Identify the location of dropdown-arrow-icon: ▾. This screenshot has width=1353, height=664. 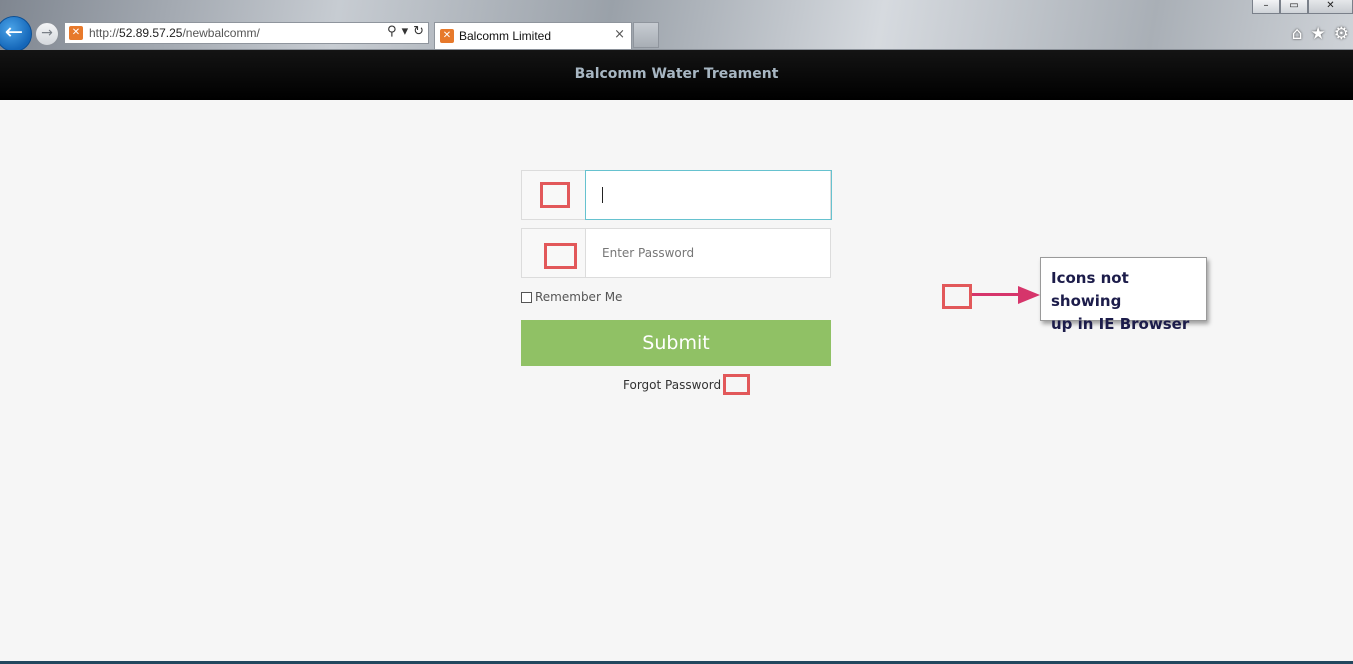
(405, 31).